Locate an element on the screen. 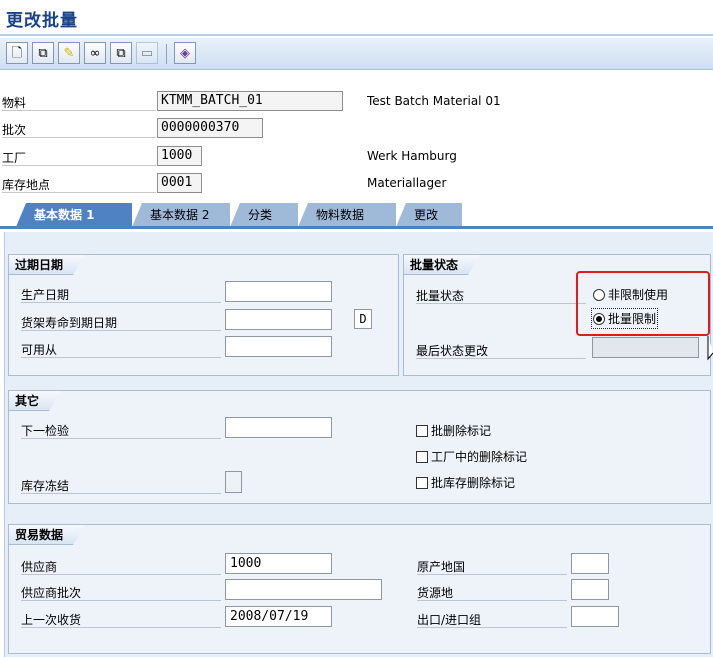  toggle-icon: ⧉ is located at coordinates (121, 53).